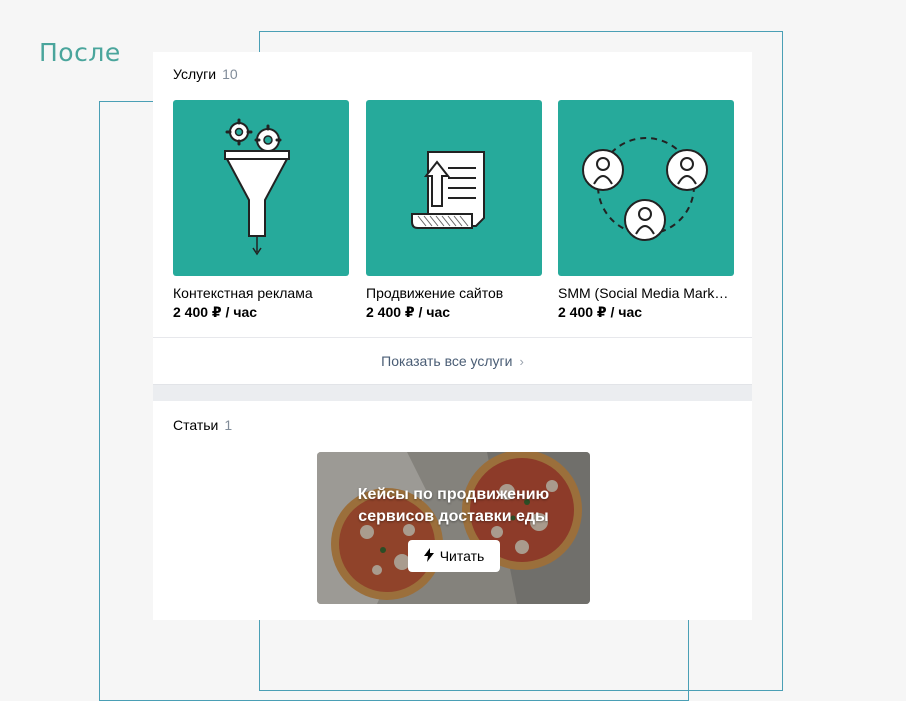 This screenshot has width=906, height=701. What do you see at coordinates (447, 361) in the screenshot?
I see `show-all-label: Показать все услуги` at bounding box center [447, 361].